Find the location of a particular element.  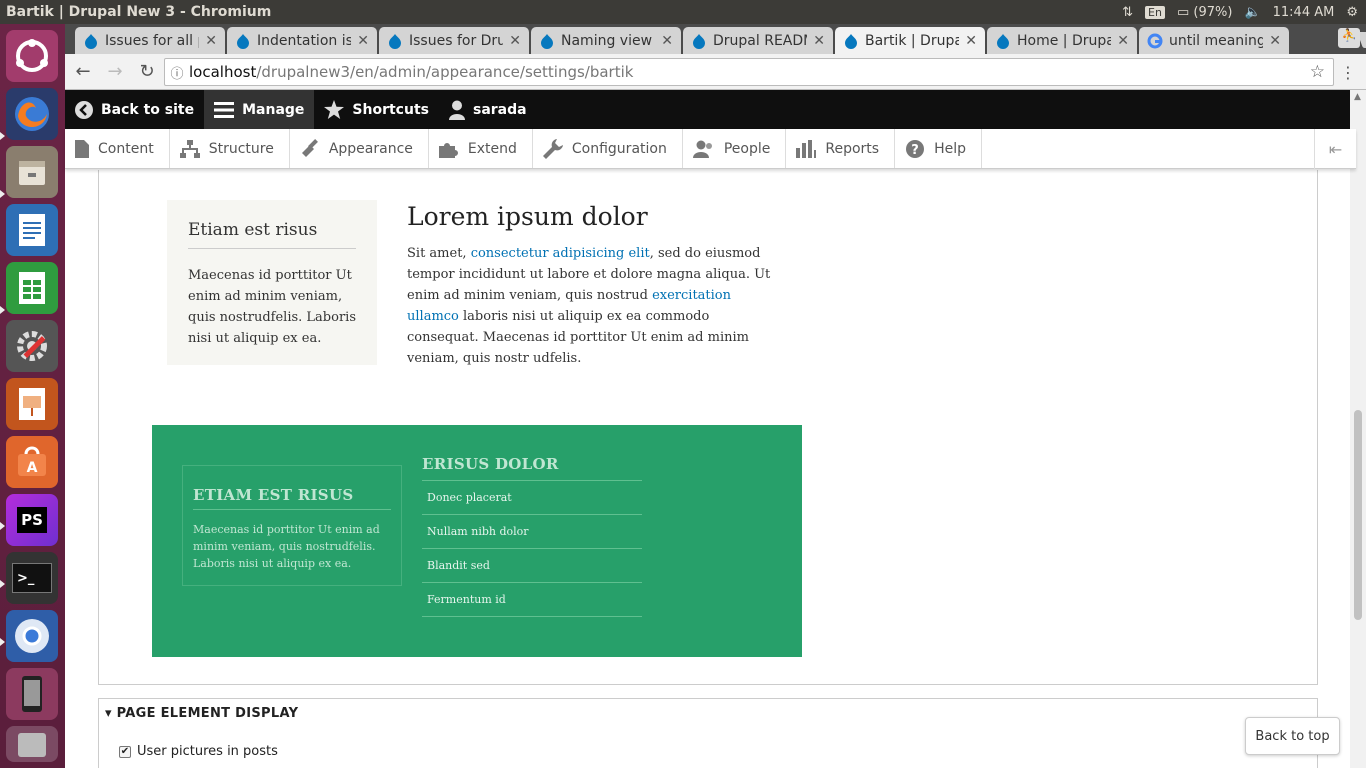

collapse-triangle-icon: ▾ is located at coordinates (108, 713).